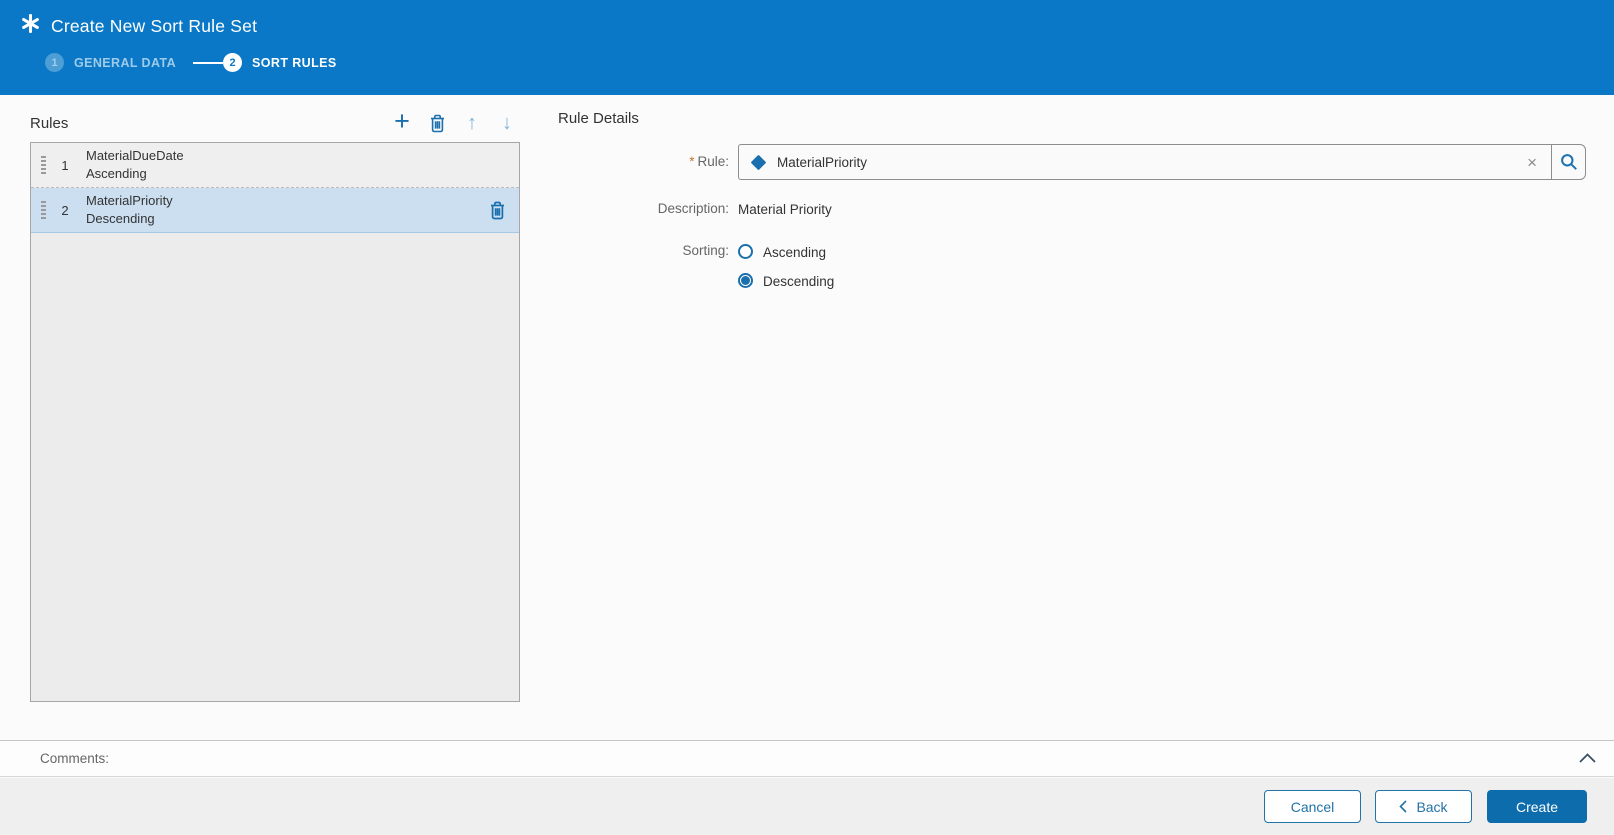  I want to click on rules-panel-title: Rules, so click(49, 123).